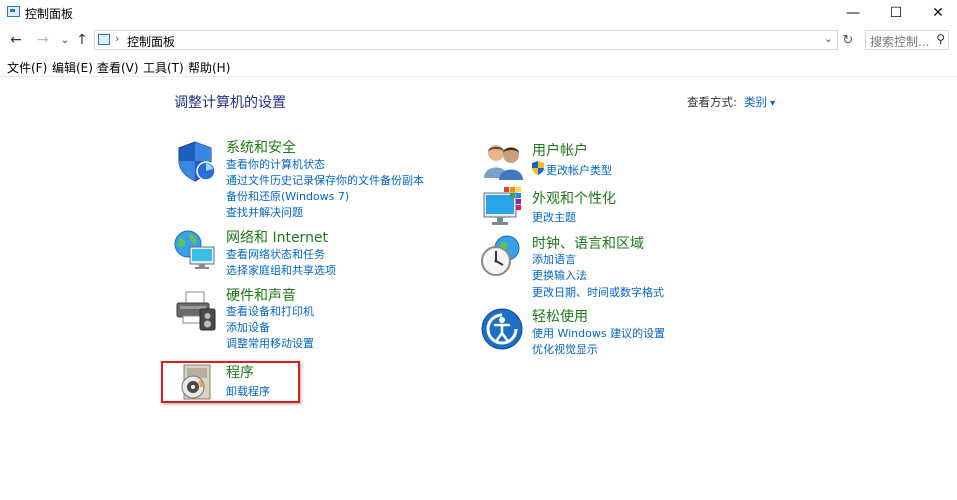  What do you see at coordinates (554, 217) in the screenshot?
I see `link-change-theme: 更改主题` at bounding box center [554, 217].